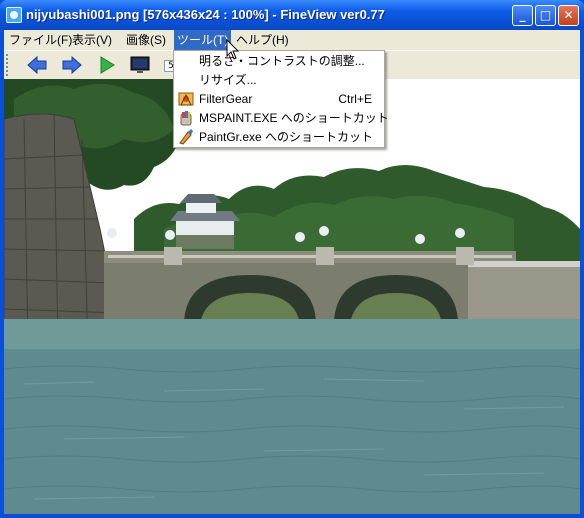 This screenshot has width=584, height=518. Describe the element at coordinates (522, 15) in the screenshot. I see `minimize-button: _` at that location.